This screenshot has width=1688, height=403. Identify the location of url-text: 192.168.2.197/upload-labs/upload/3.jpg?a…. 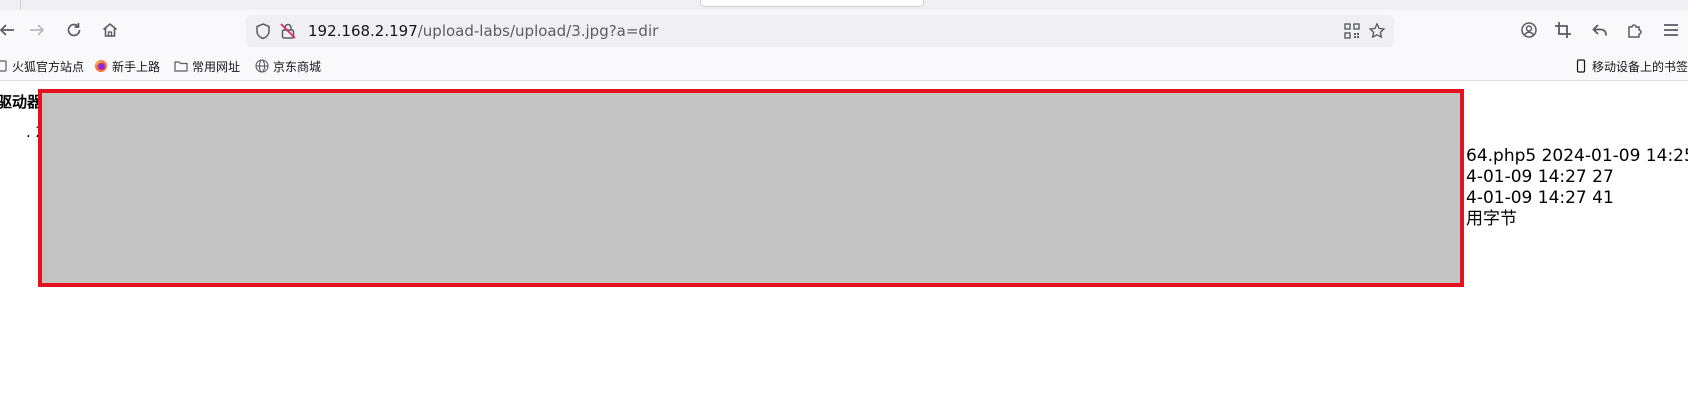
(483, 31).